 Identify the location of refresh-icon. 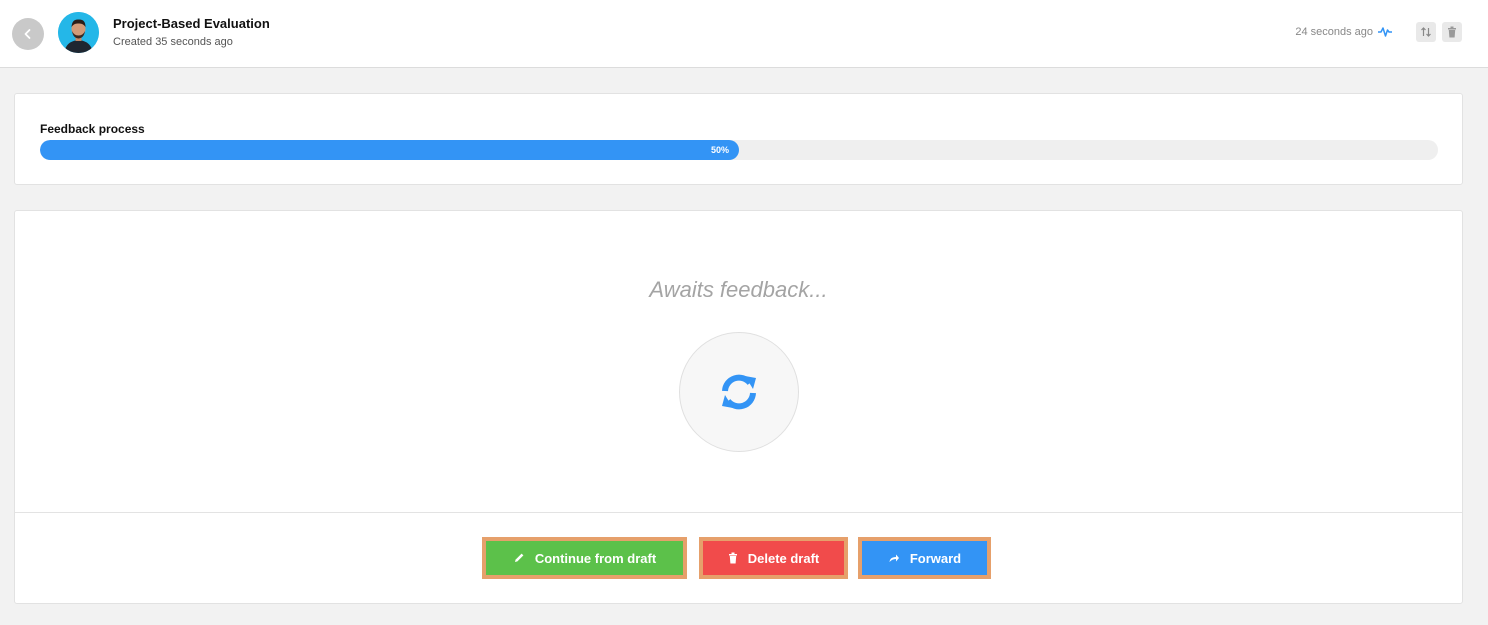
(739, 392).